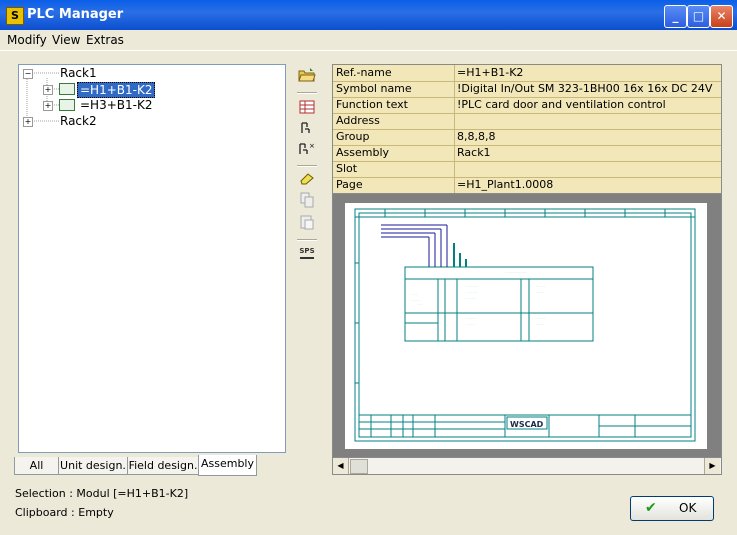  I want to click on check-icon: ✔, so click(651, 508).